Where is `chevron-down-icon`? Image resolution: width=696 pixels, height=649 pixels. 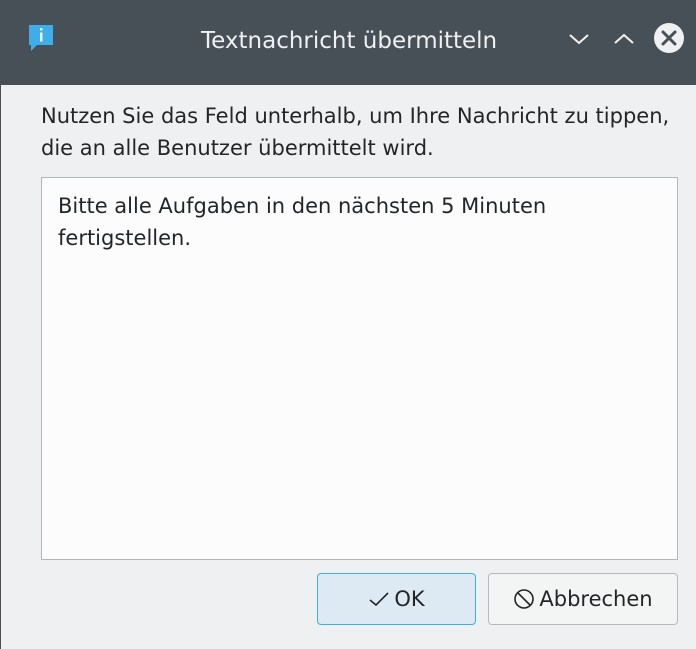 chevron-down-icon is located at coordinates (579, 40).